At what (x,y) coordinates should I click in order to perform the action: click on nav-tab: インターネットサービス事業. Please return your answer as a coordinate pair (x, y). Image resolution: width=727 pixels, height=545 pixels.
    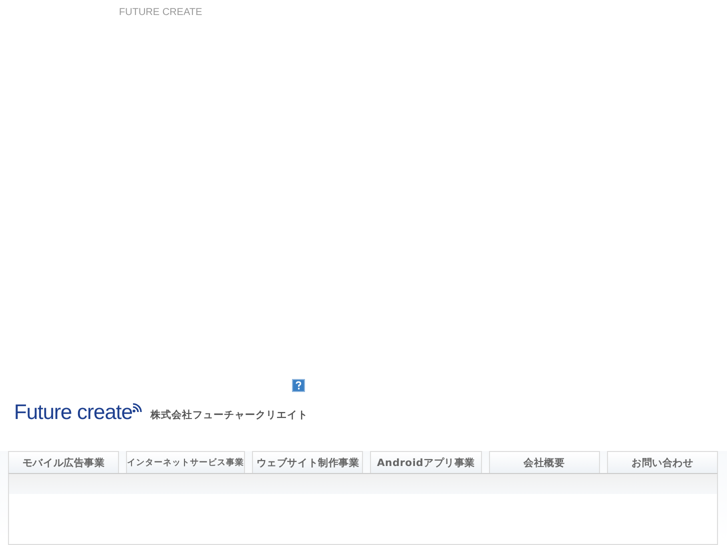
    Looking at the image, I should click on (186, 462).